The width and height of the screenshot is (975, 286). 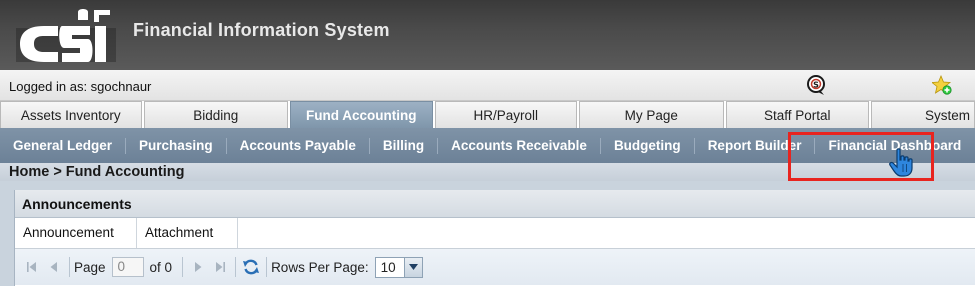 I want to click on subnav-accounts-receivable: Accounts Receivable, so click(x=519, y=145).